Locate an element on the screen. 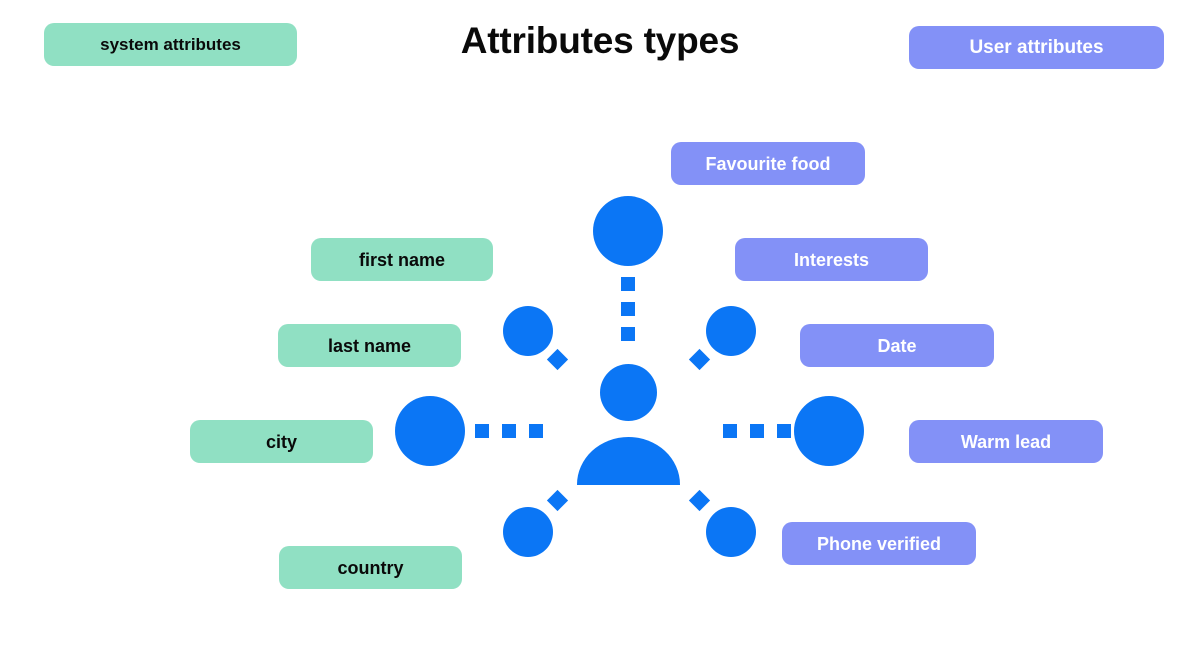  attribute-pill-country-label: country is located at coordinates (370, 567).